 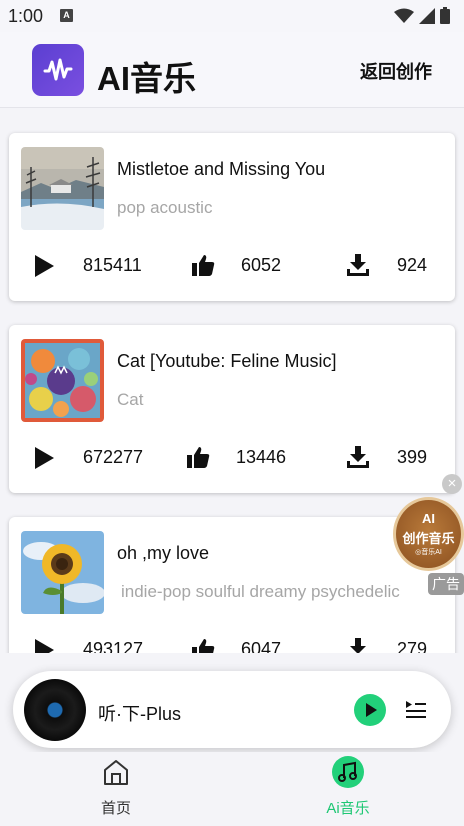 What do you see at coordinates (115, 808) in the screenshot?
I see `tab-home-label: 首页` at bounding box center [115, 808].